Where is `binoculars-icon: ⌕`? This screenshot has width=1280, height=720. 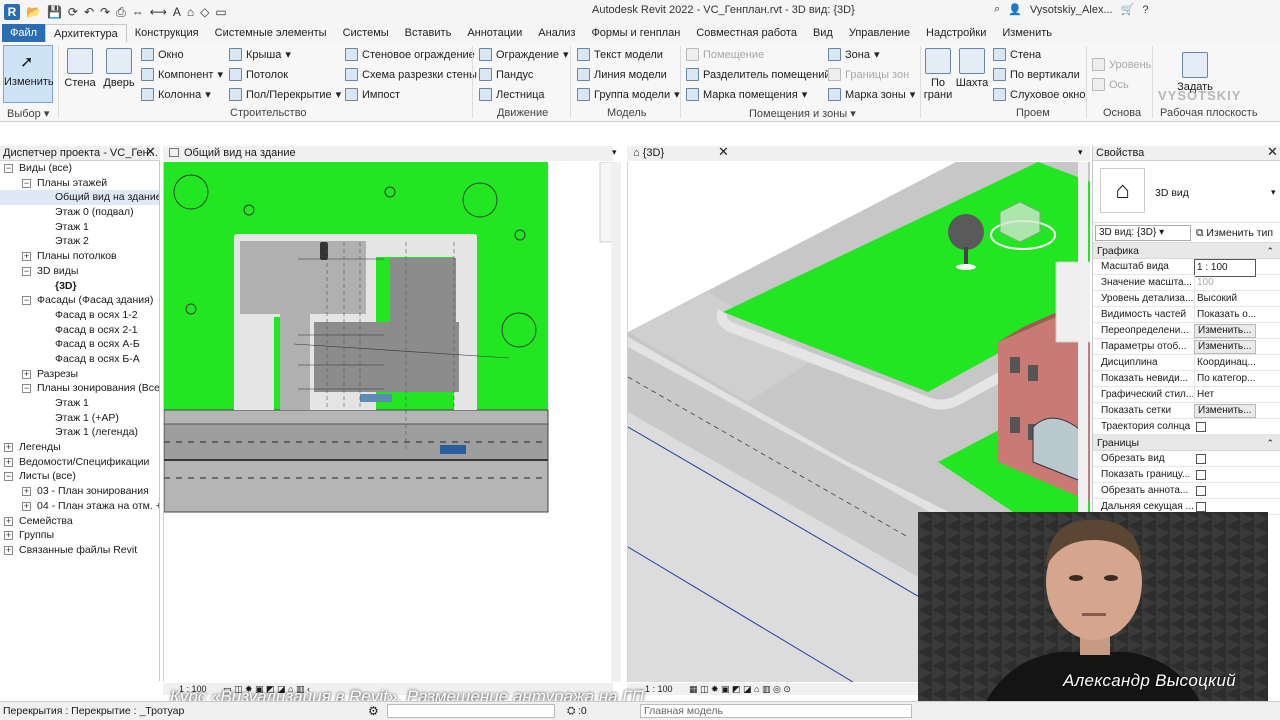
binoculars-icon: ⌕ is located at coordinates (997, 9).